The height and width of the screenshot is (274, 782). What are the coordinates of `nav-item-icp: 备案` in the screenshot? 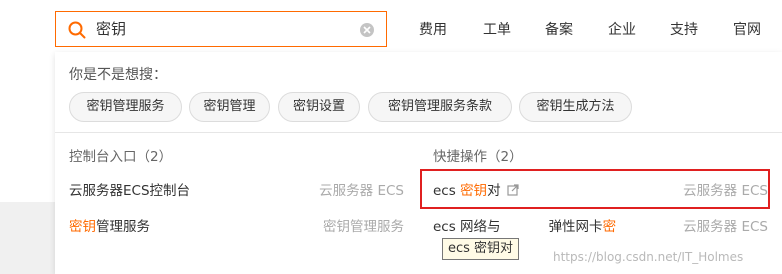 It's located at (559, 30).